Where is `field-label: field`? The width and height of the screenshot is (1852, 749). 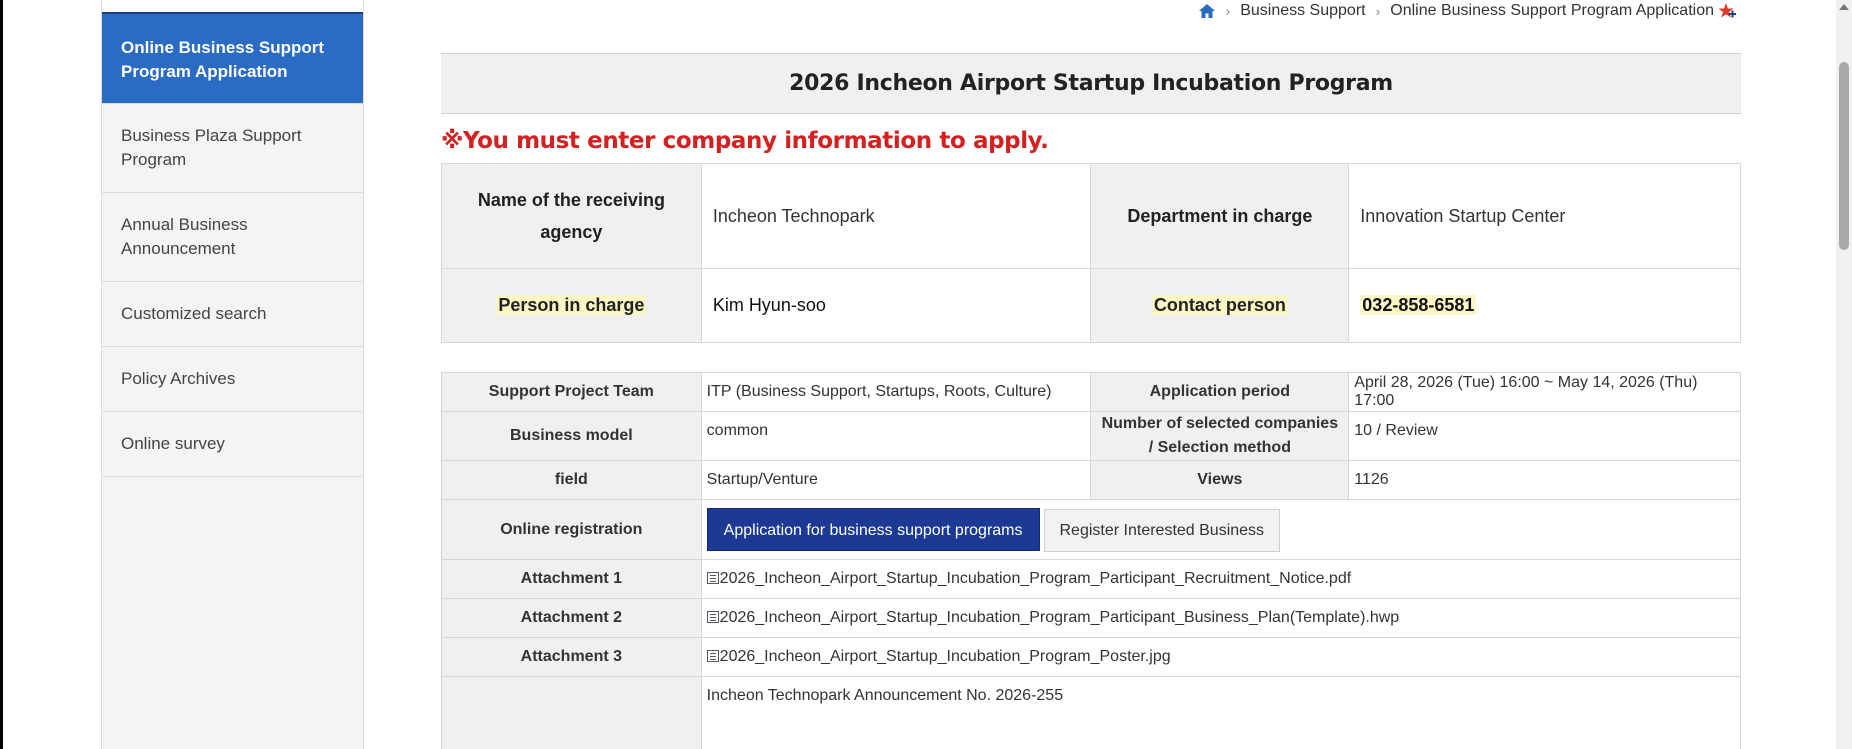 field-label: field is located at coordinates (571, 480).